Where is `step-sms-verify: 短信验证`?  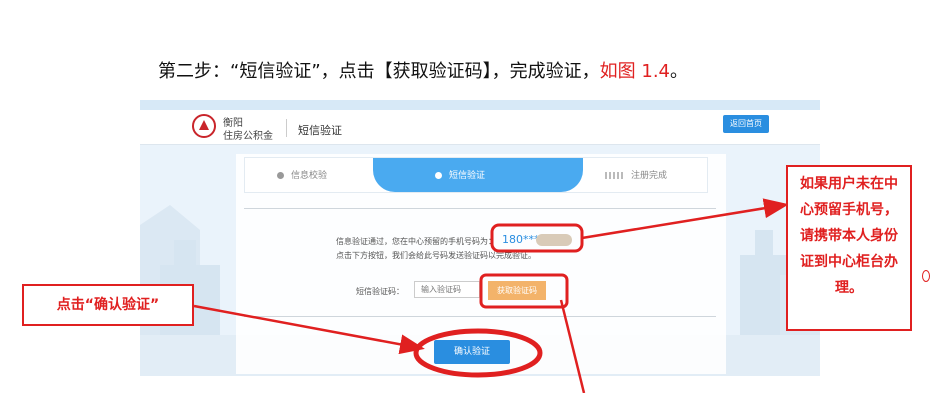
step-sms-verify: 短信验证 is located at coordinates (460, 174).